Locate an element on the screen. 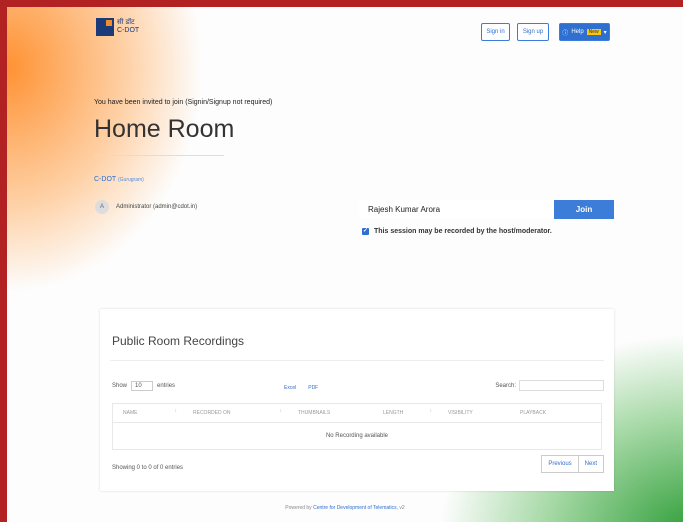  pagination: Previous Next is located at coordinates (572, 464).